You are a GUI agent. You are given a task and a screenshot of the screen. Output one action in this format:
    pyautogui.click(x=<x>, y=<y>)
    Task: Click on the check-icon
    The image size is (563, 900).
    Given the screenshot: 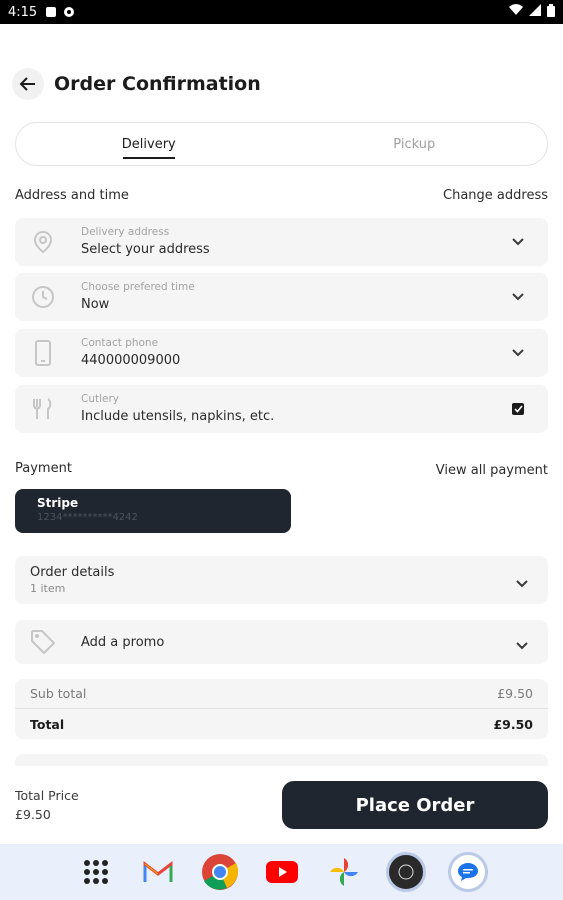 What is the action you would take?
    pyautogui.click(x=518, y=409)
    